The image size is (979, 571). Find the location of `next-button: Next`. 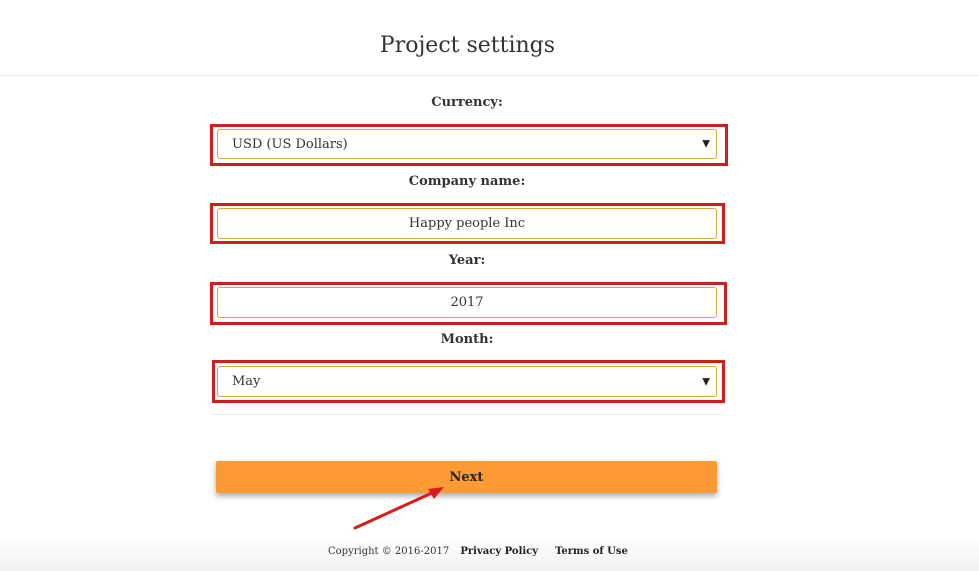

next-button: Next is located at coordinates (466, 477).